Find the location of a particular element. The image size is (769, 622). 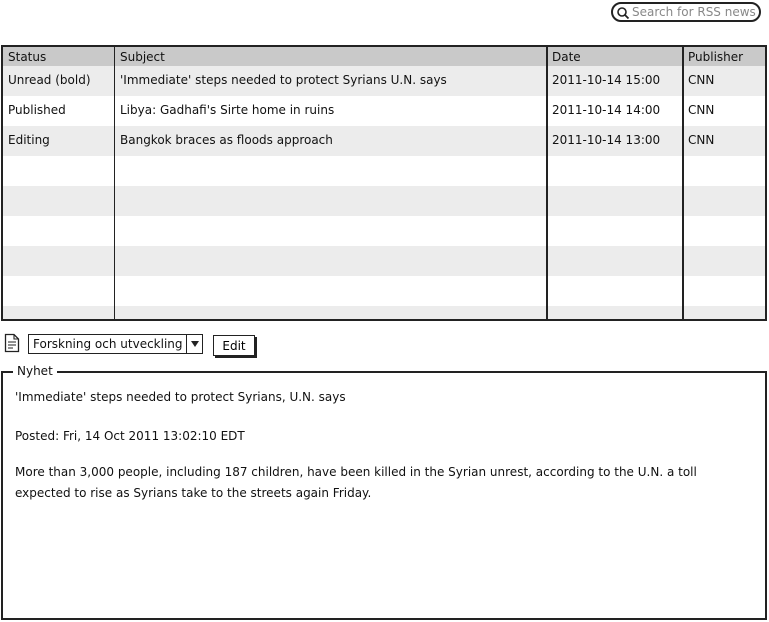

cell-subject: Bangkok braces as floods approach is located at coordinates (226, 140).